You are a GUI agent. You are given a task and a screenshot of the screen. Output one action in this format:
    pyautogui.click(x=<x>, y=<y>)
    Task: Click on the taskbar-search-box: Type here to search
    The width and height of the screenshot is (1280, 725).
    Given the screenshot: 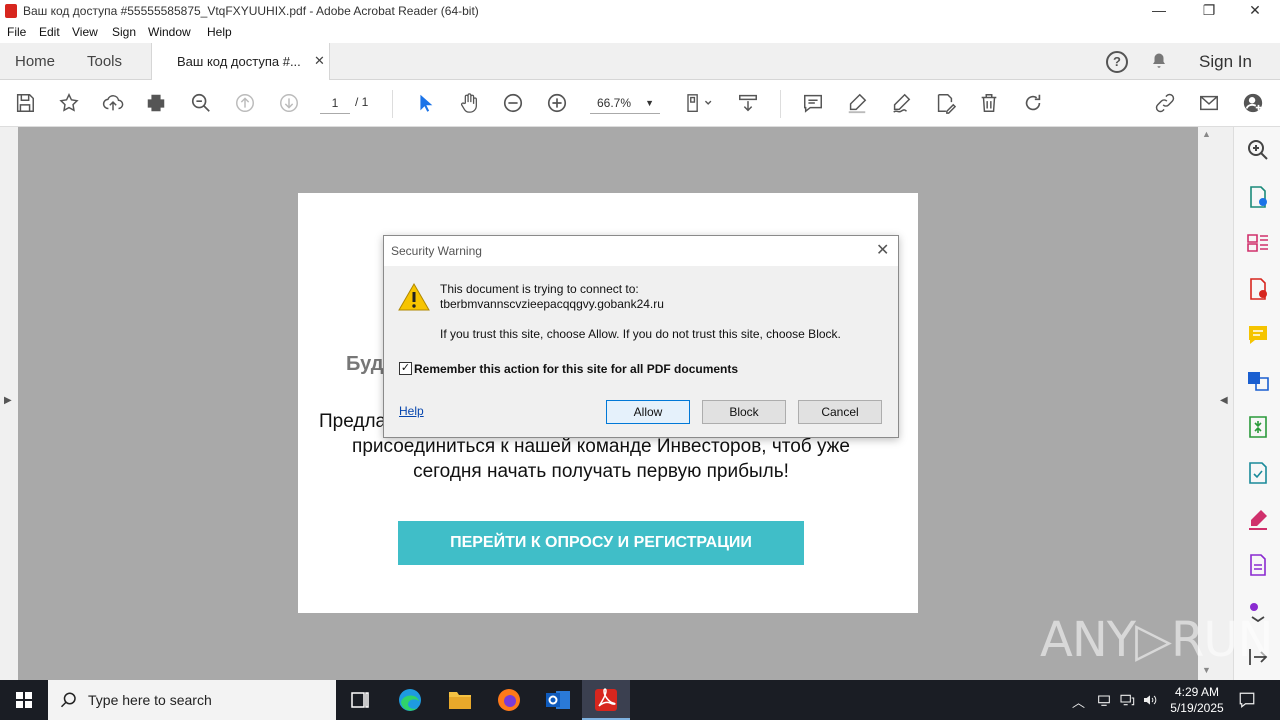 What is the action you would take?
    pyautogui.click(x=192, y=700)
    